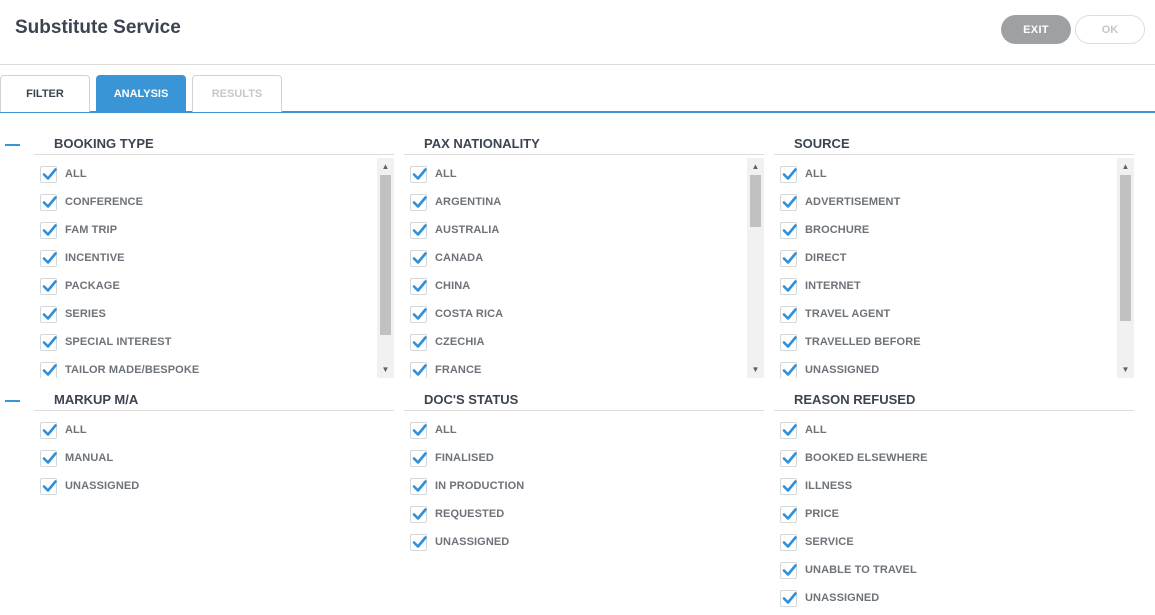  I want to click on checkmark-icon, so click(49, 341).